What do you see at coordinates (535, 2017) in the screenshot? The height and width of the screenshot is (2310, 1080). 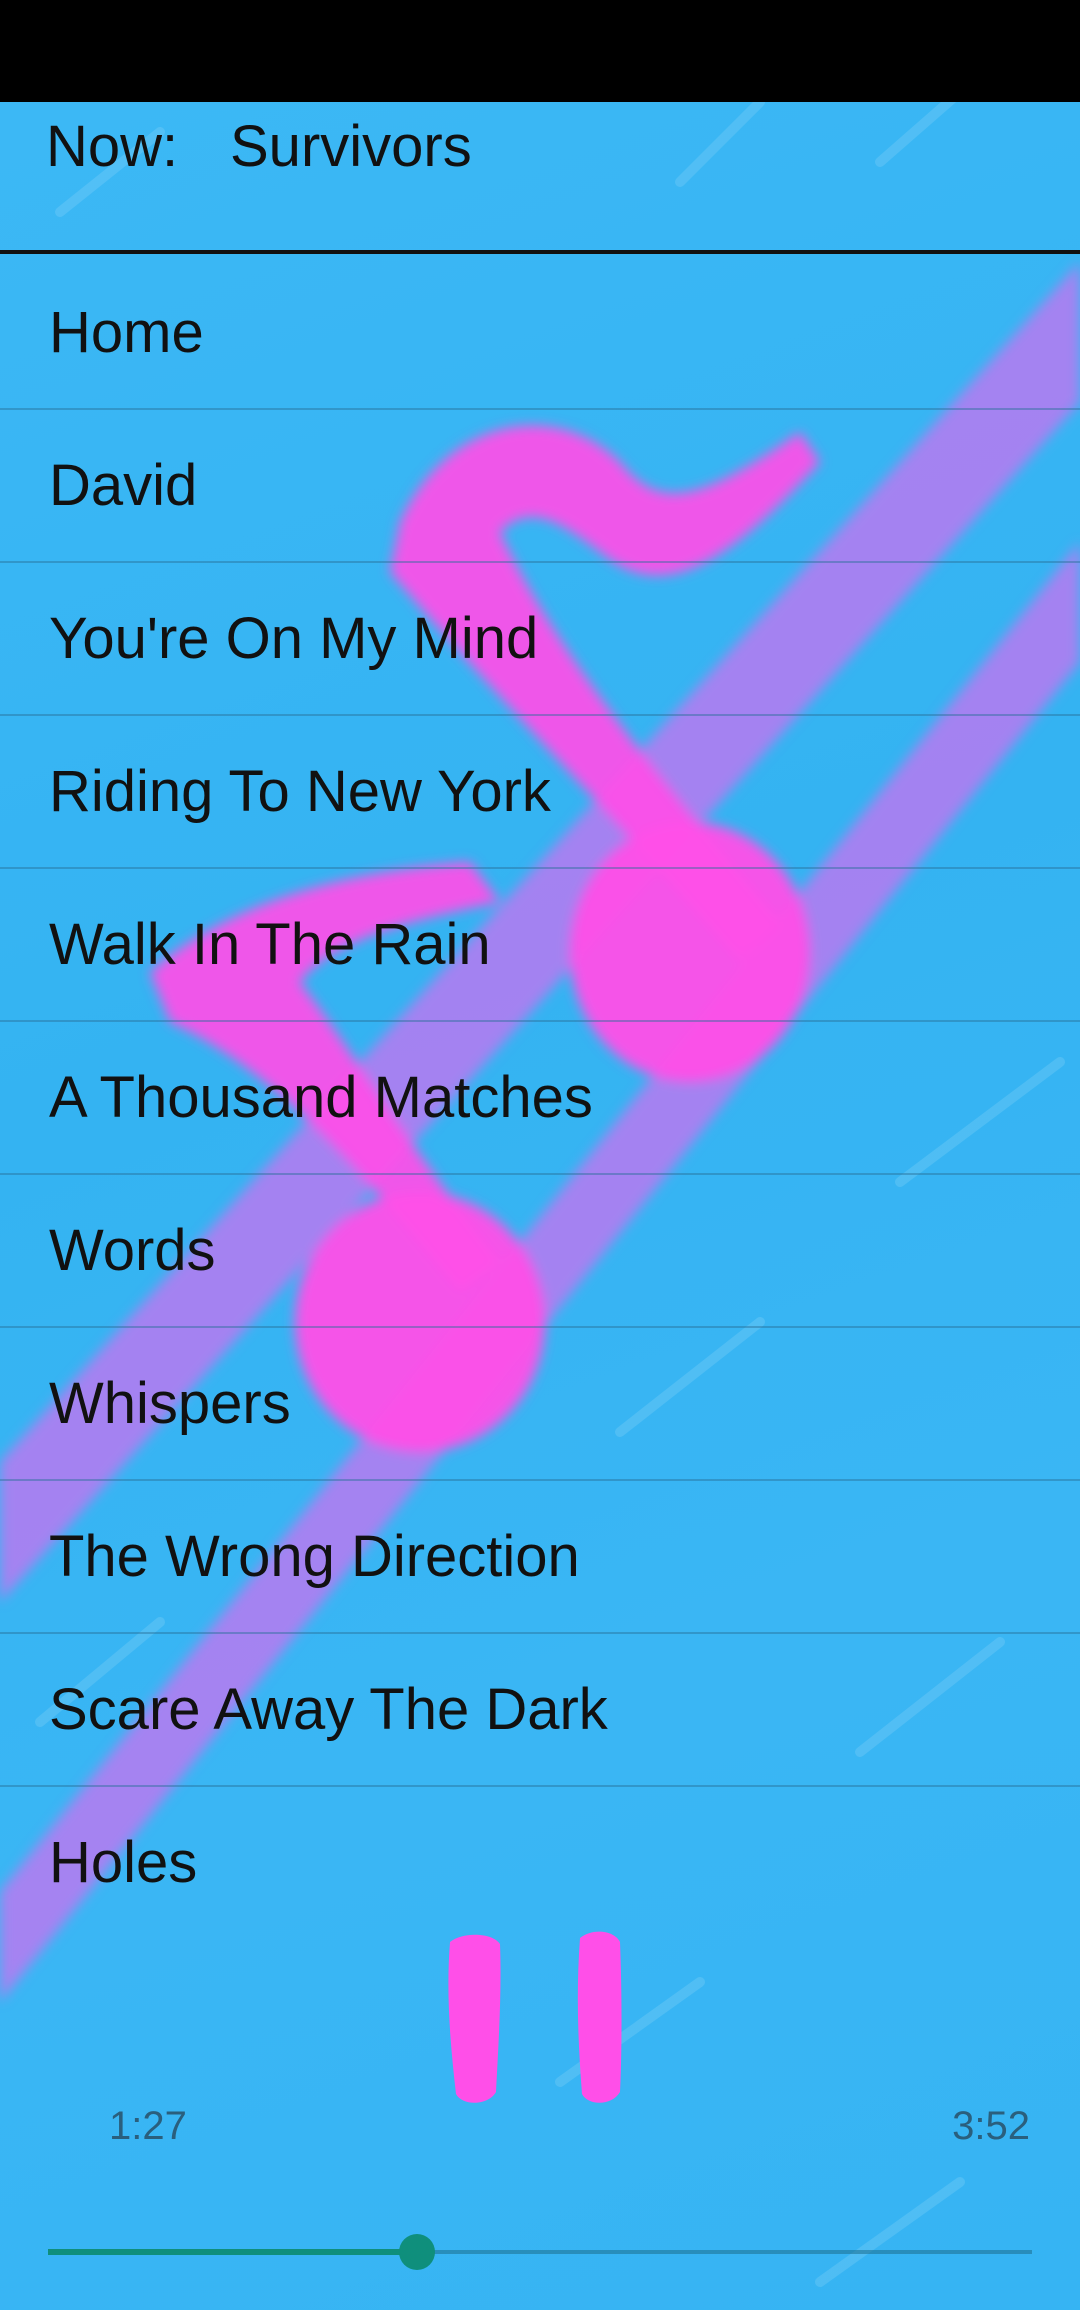 I see `pause-icon` at bounding box center [535, 2017].